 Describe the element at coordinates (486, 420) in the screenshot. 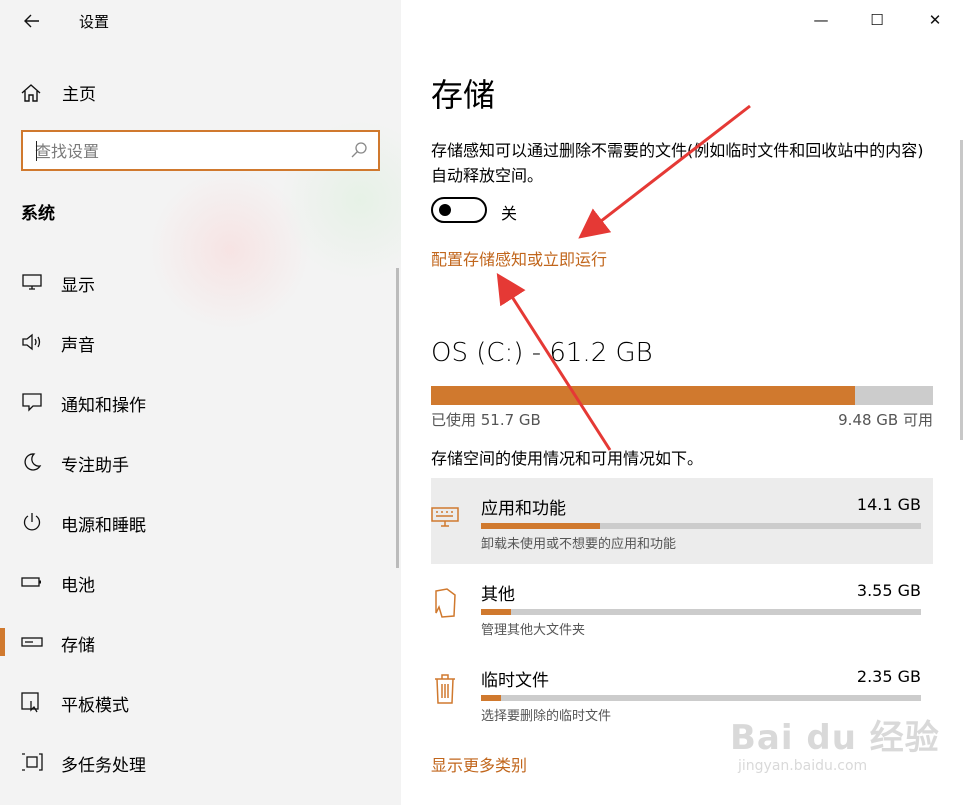

I see `used-space-label: 已使用 51.7 GB` at that location.